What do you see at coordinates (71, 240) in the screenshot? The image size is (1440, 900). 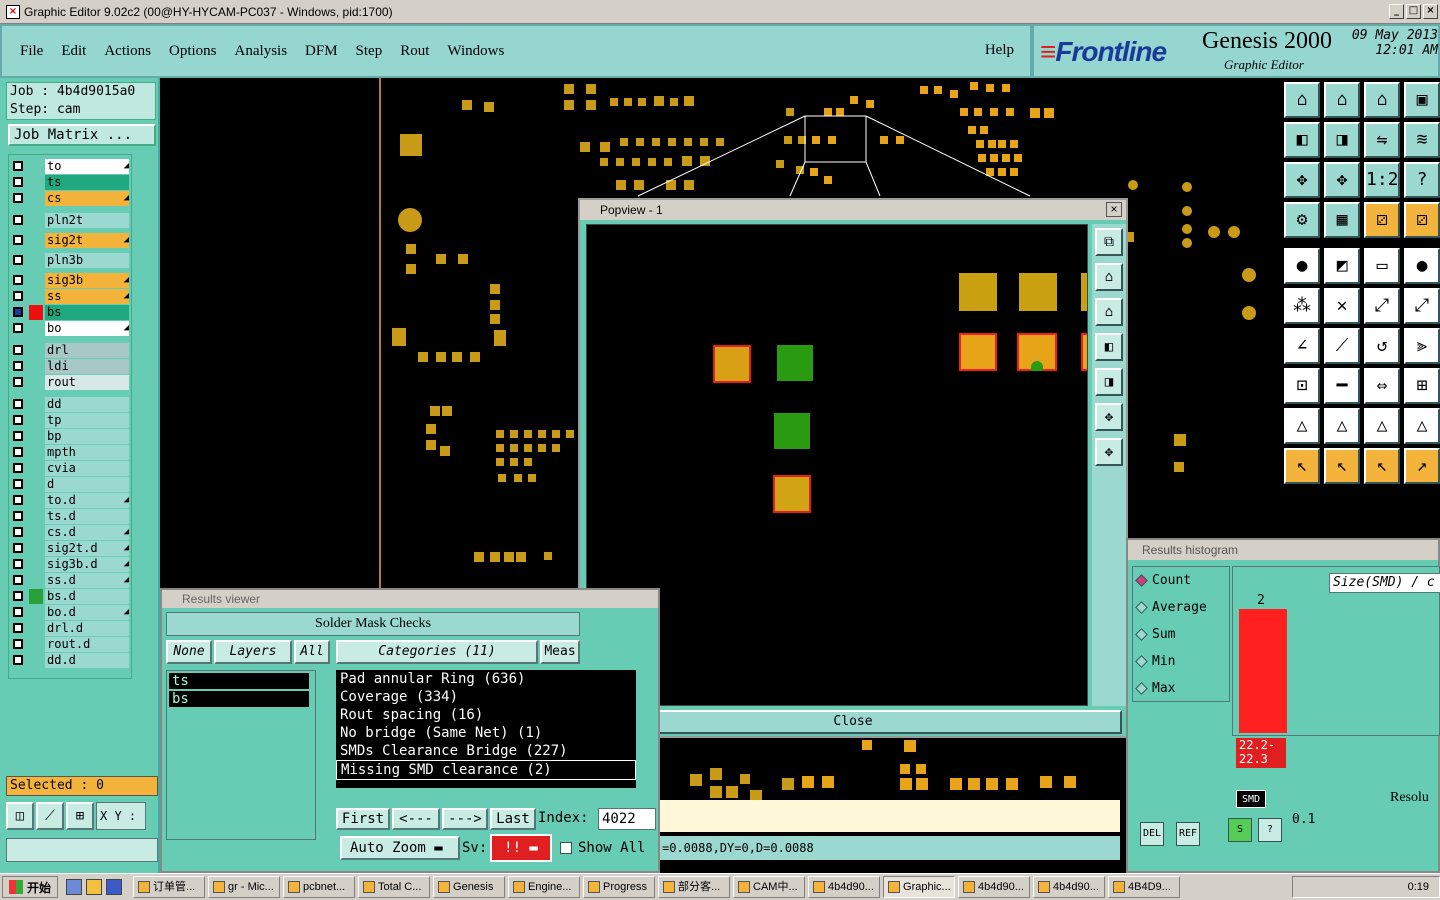 I see `layer-row: sig2t ◢` at bounding box center [71, 240].